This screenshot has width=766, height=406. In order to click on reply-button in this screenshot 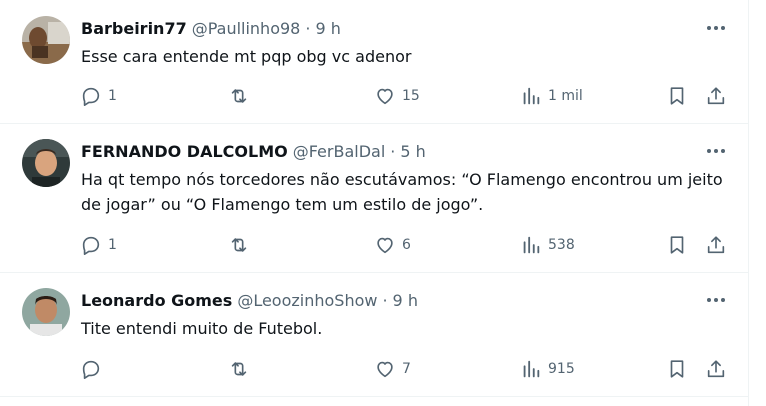, I will do `click(94, 369)`.